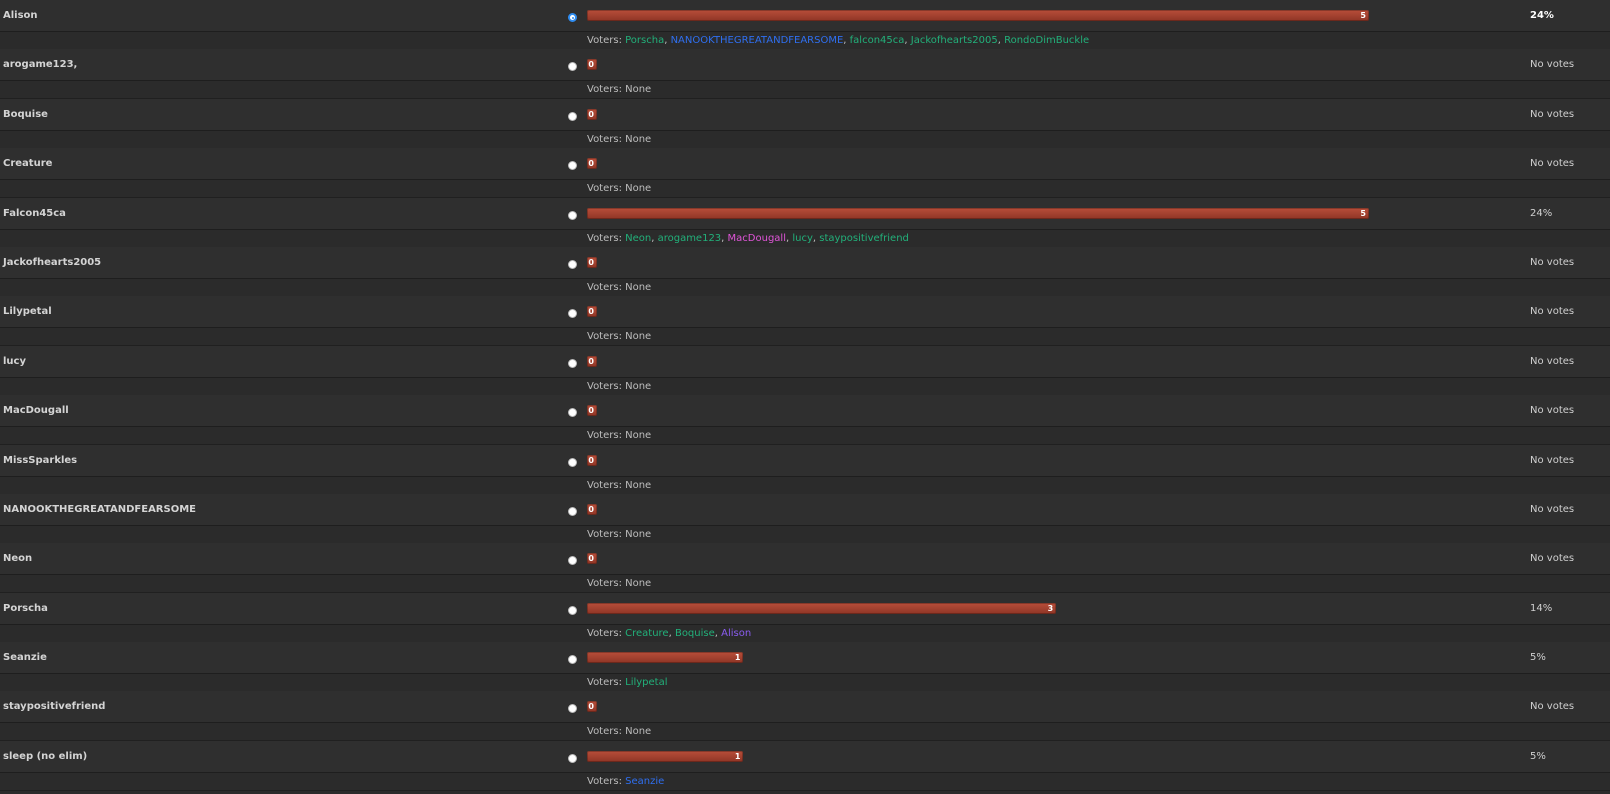 The height and width of the screenshot is (794, 1610). Describe the element at coordinates (805, 469) in the screenshot. I see `poll-option: MissSparkles 0 No votes Voters: None` at that location.